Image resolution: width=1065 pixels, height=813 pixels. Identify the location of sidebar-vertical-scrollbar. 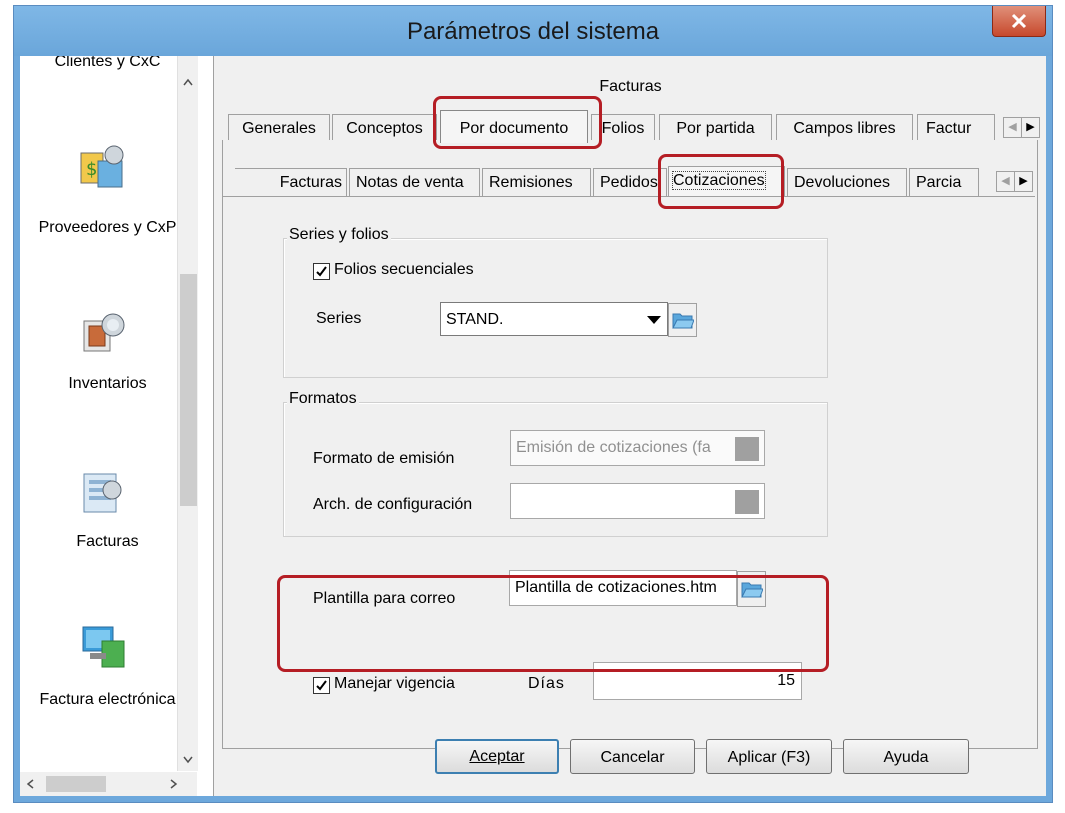
(187, 413).